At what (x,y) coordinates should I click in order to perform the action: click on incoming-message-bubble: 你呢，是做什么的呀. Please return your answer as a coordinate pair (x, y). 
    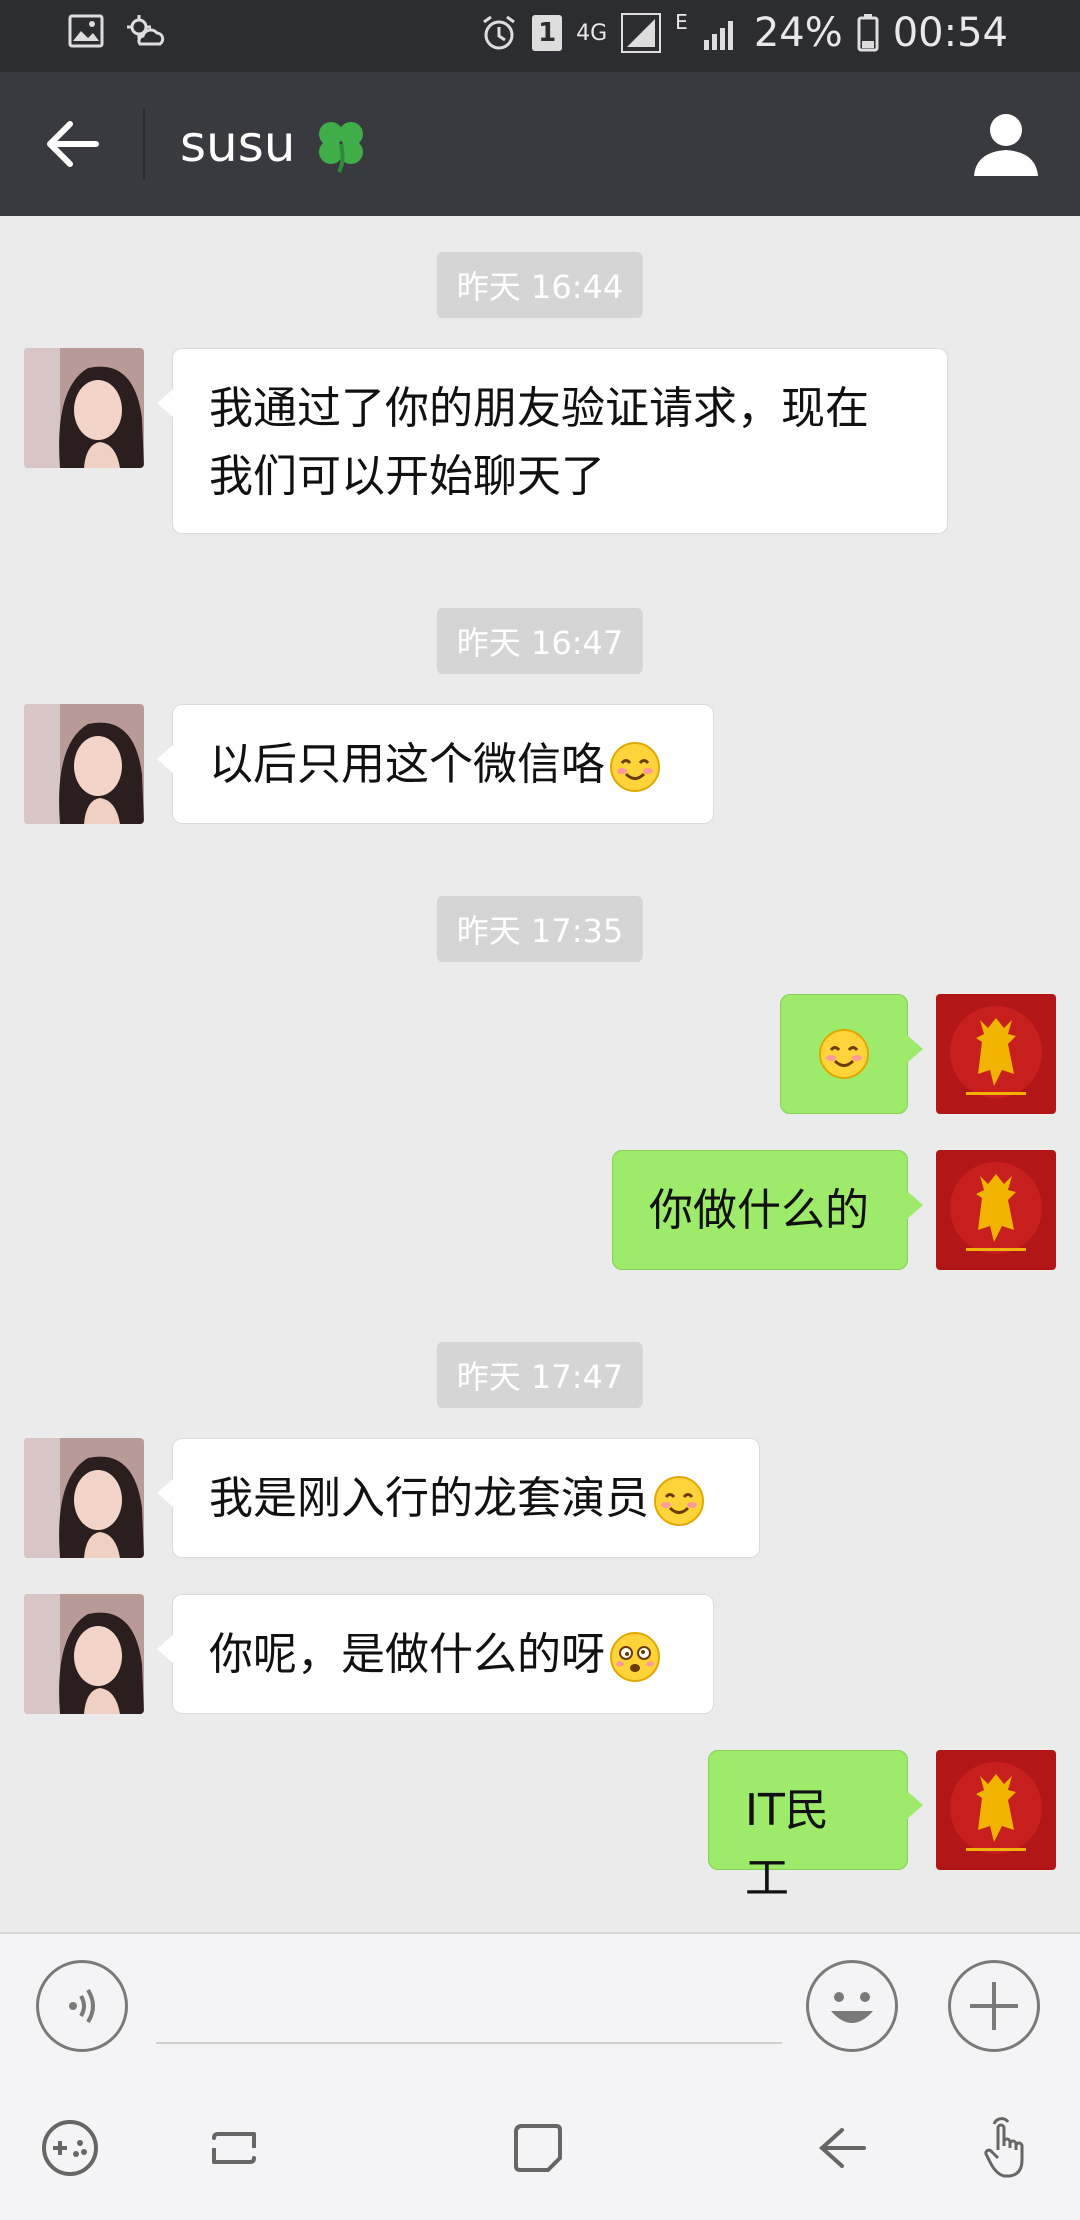
    Looking at the image, I should click on (435, 1654).